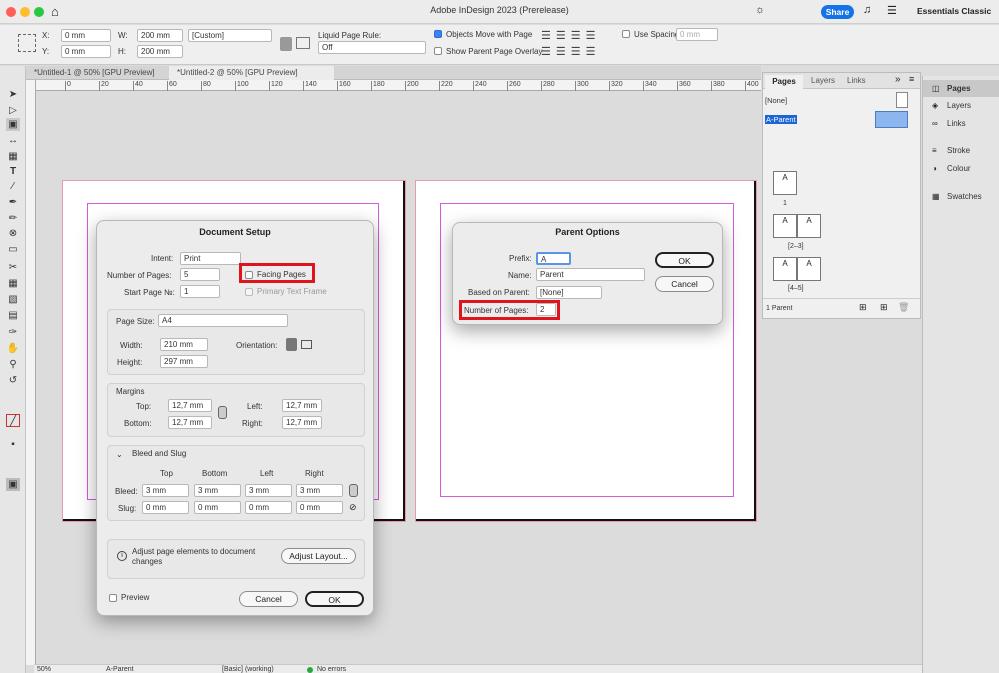 This screenshot has width=999, height=673. I want to click on bleed-left-field: 3 mm, so click(268, 490).